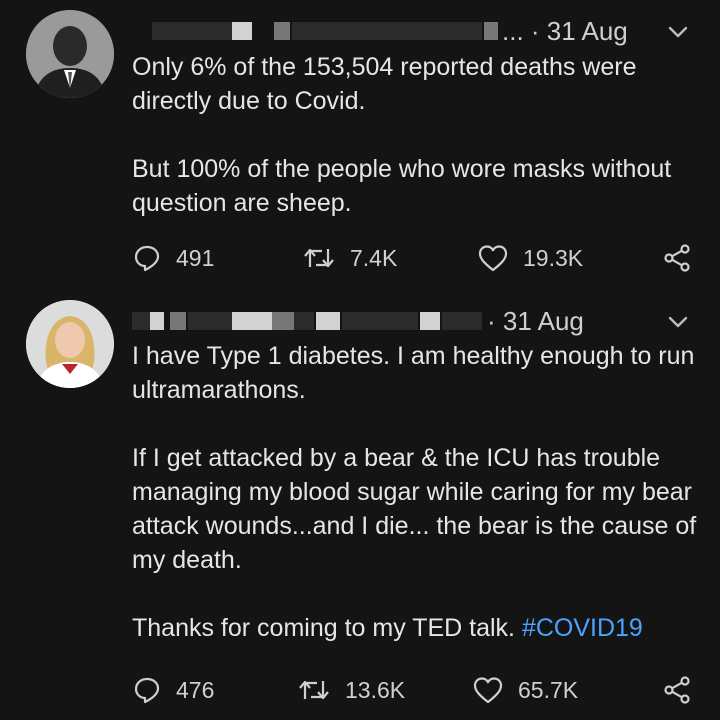 This screenshot has height=720, width=720. I want to click on like-button: 19.3K, so click(530, 258).